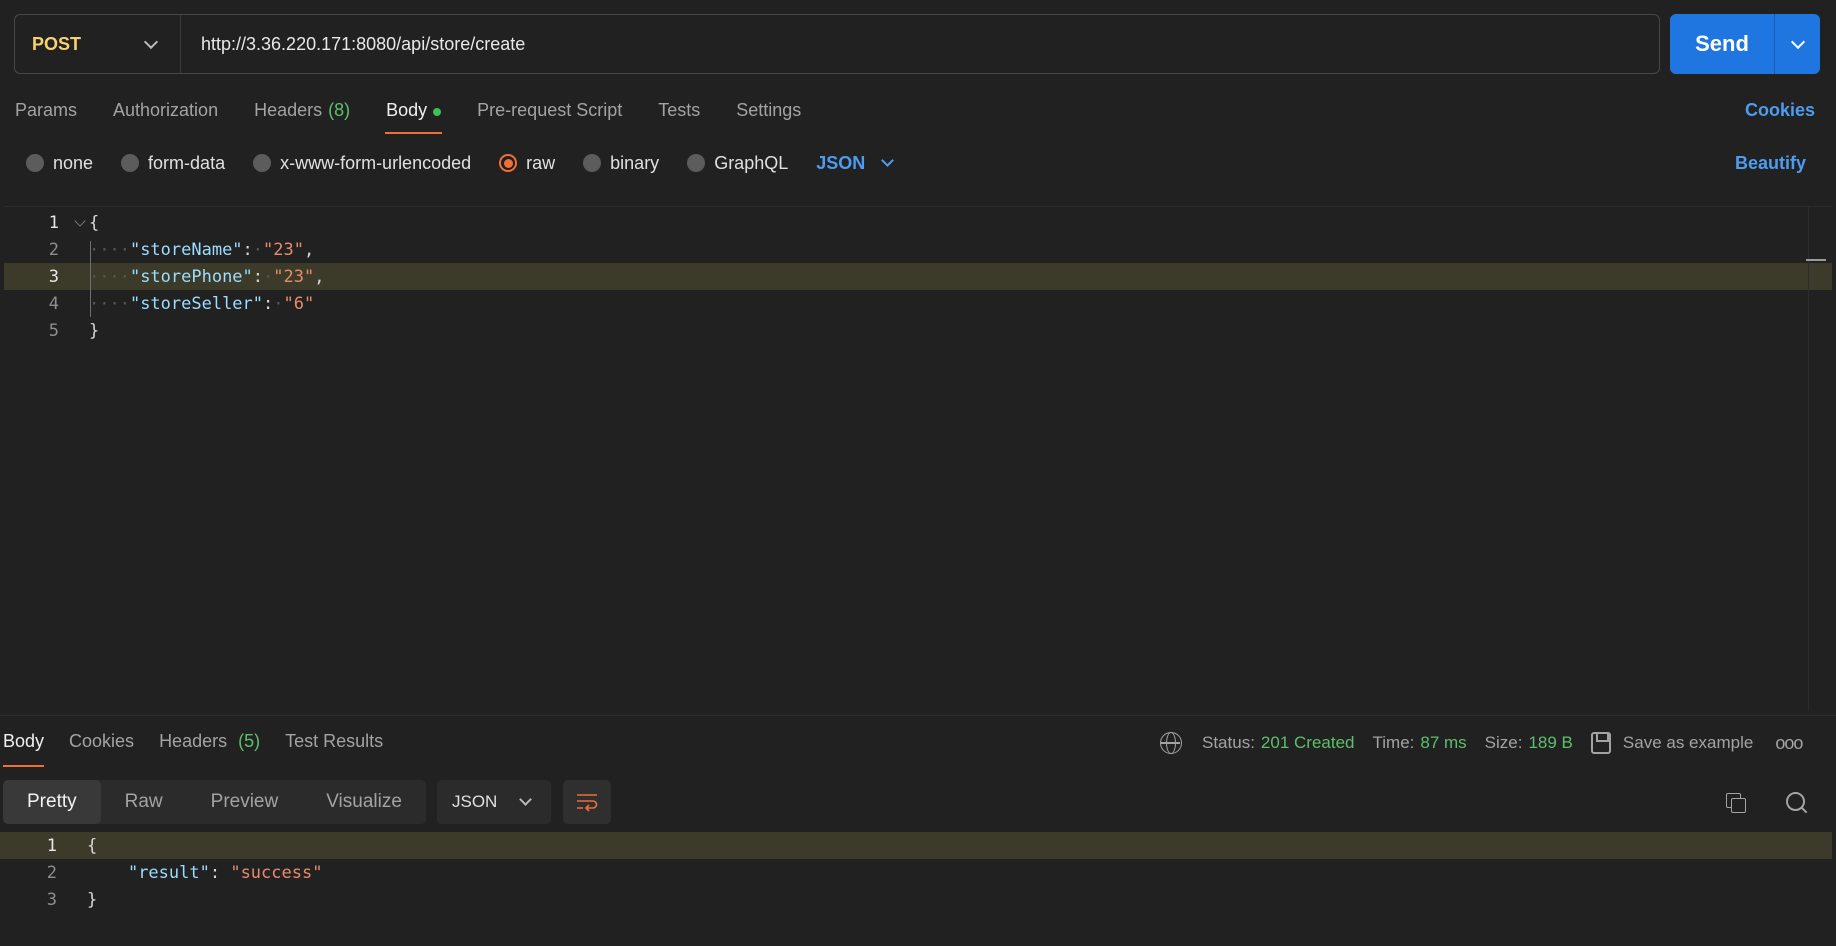 The height and width of the screenshot is (946, 1836). What do you see at coordinates (225, 872) in the screenshot?
I see `code-text: "result": "success"` at bounding box center [225, 872].